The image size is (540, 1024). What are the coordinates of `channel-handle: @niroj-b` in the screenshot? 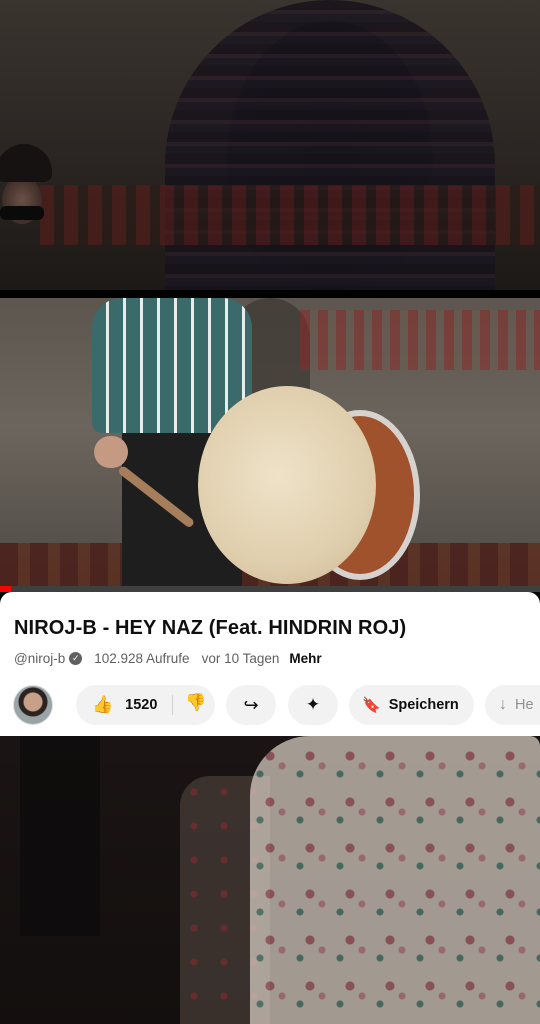 It's located at (39, 658).